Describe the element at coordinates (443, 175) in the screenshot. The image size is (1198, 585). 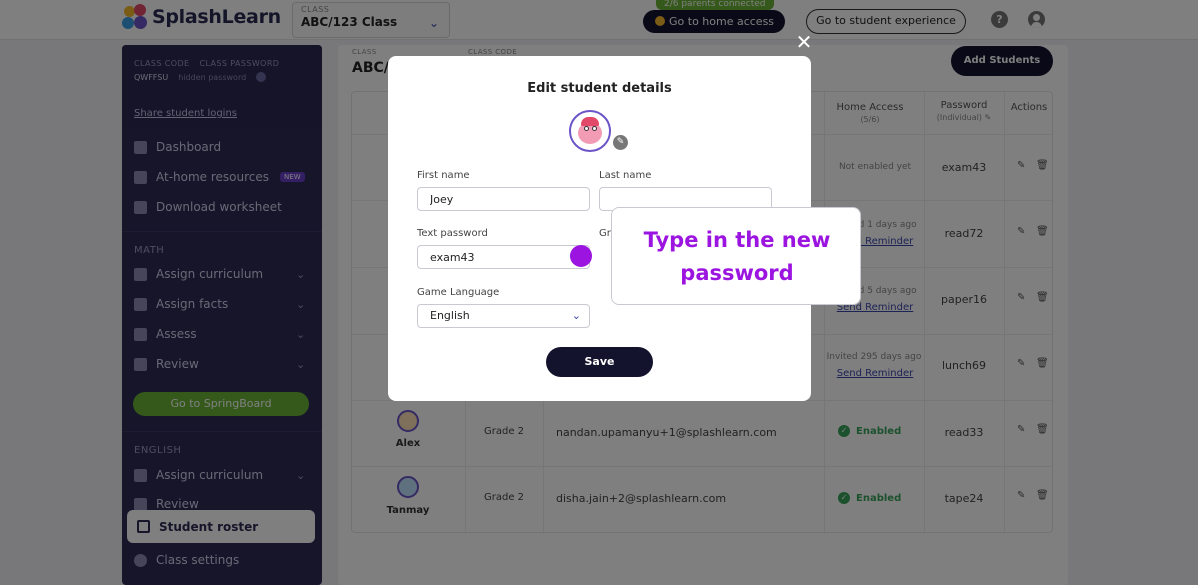
I see `first-name-label: First name` at that location.